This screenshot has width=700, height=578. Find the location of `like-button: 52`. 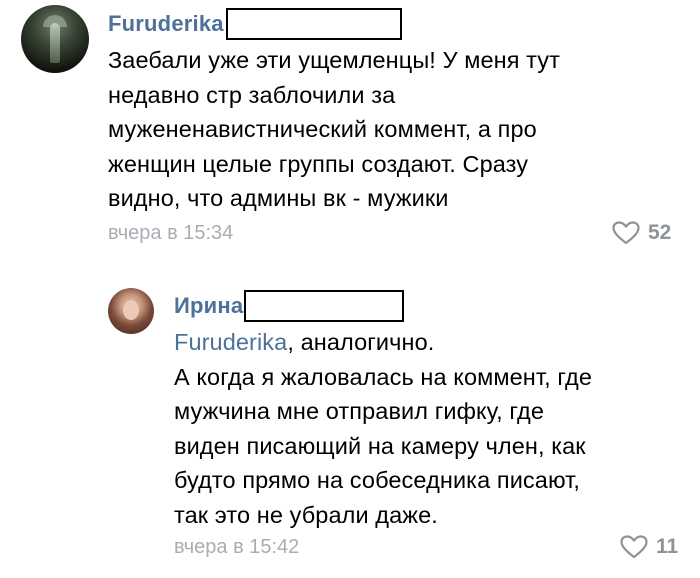

like-button: 52 is located at coordinates (641, 233).